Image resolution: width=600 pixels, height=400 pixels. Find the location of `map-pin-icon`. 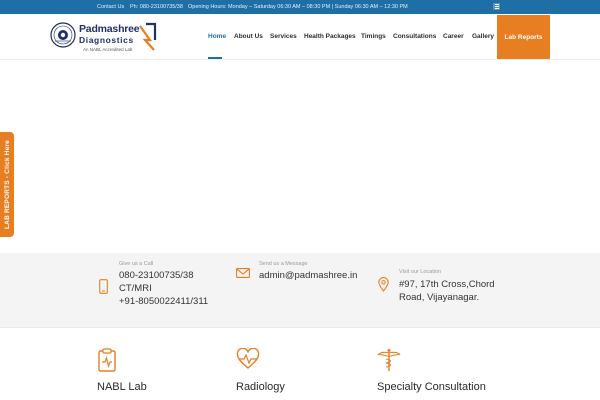

map-pin-icon is located at coordinates (383, 284).